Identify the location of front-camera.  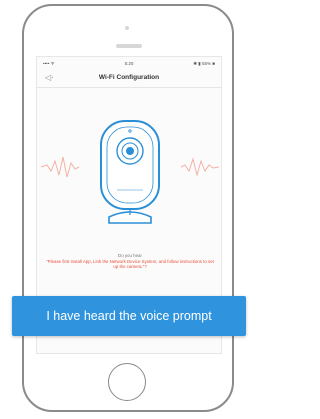
(127, 28).